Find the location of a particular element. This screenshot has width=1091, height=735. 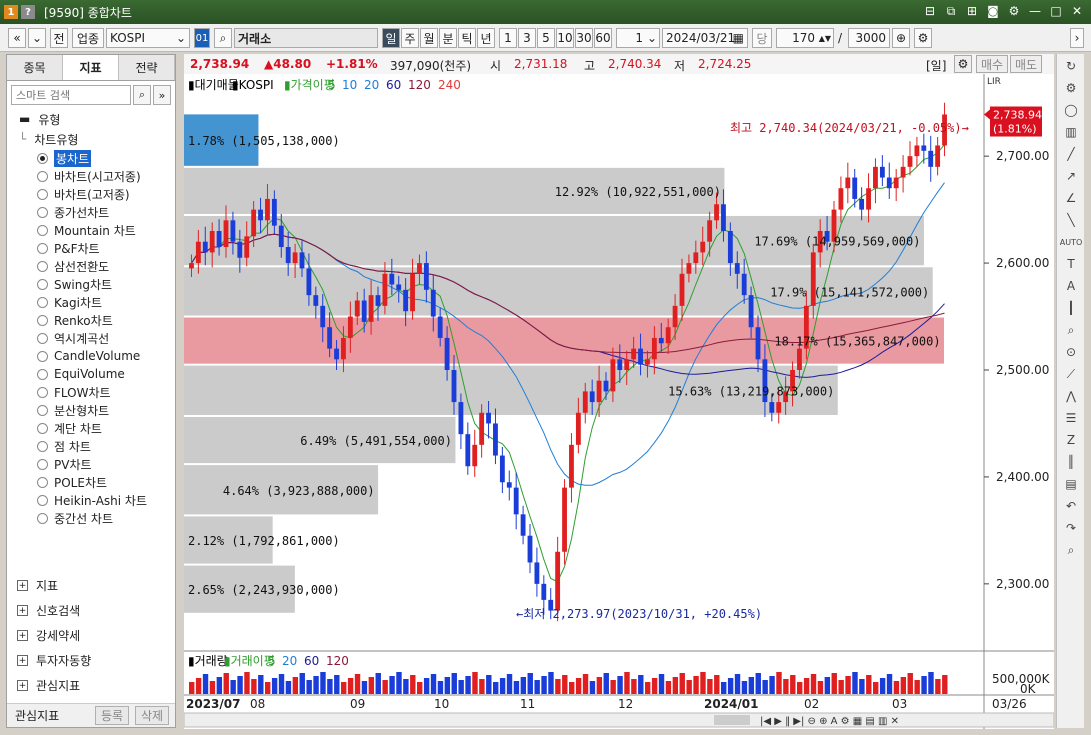

text-icon: T is located at coordinates (1071, 264).